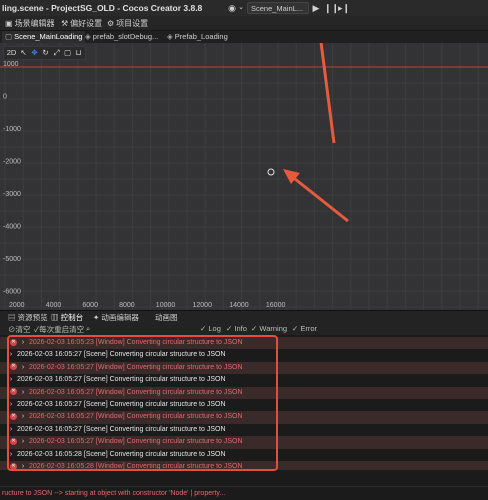 This screenshot has width=488, height=500. What do you see at coordinates (88, 329) in the screenshot?
I see `search-icon: ⌕` at bounding box center [88, 329].